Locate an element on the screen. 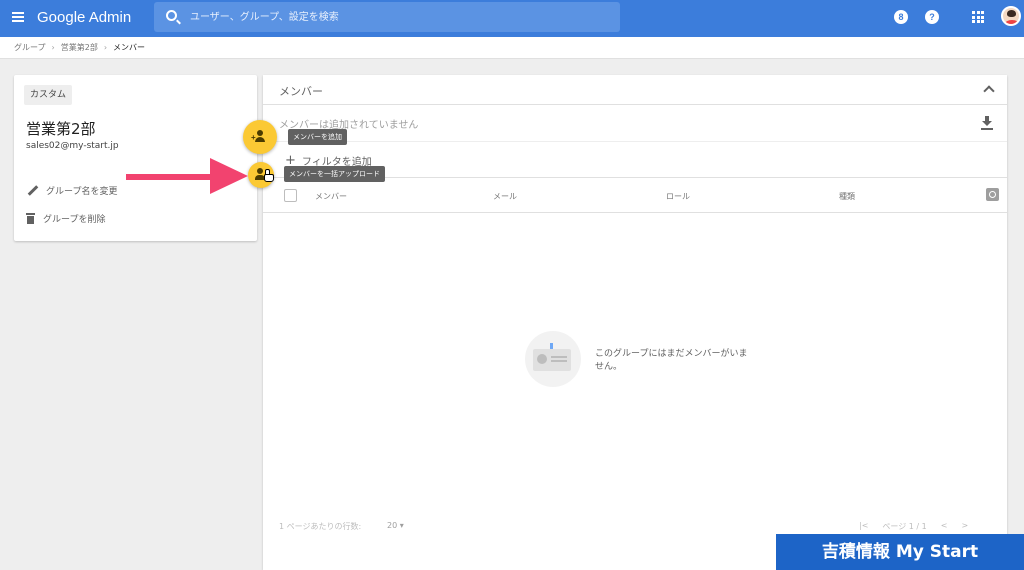 The width and height of the screenshot is (1024, 570). column-member: メンバー is located at coordinates (331, 196).